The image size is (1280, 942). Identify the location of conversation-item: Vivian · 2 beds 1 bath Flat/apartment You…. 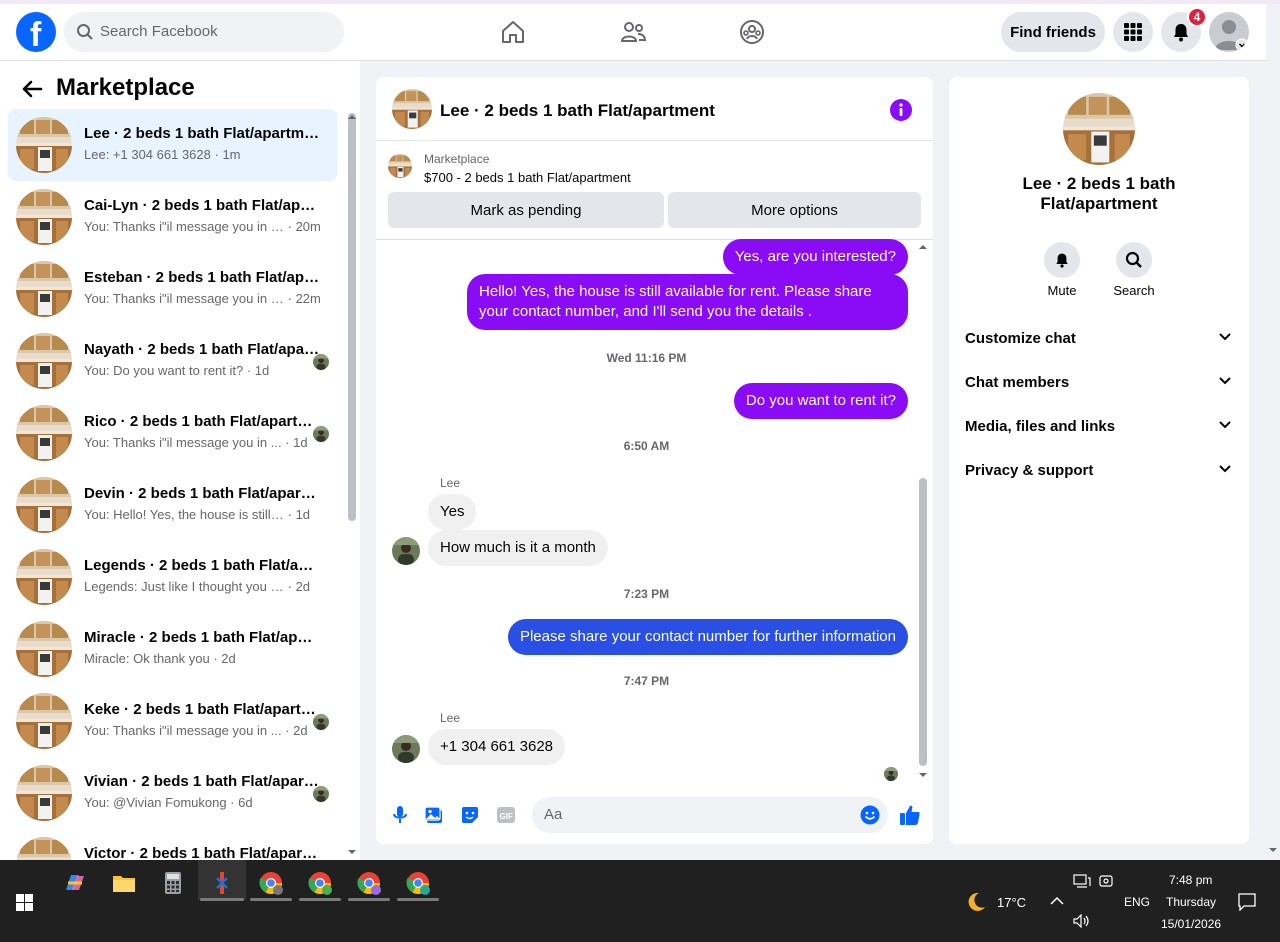
(172, 793).